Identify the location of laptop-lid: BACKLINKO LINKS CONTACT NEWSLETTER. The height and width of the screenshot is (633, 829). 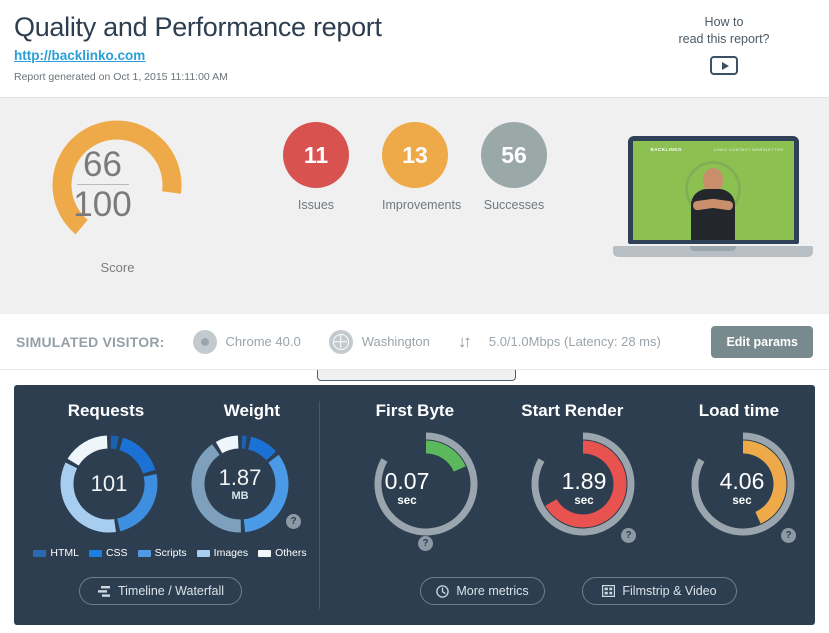
(713, 190).